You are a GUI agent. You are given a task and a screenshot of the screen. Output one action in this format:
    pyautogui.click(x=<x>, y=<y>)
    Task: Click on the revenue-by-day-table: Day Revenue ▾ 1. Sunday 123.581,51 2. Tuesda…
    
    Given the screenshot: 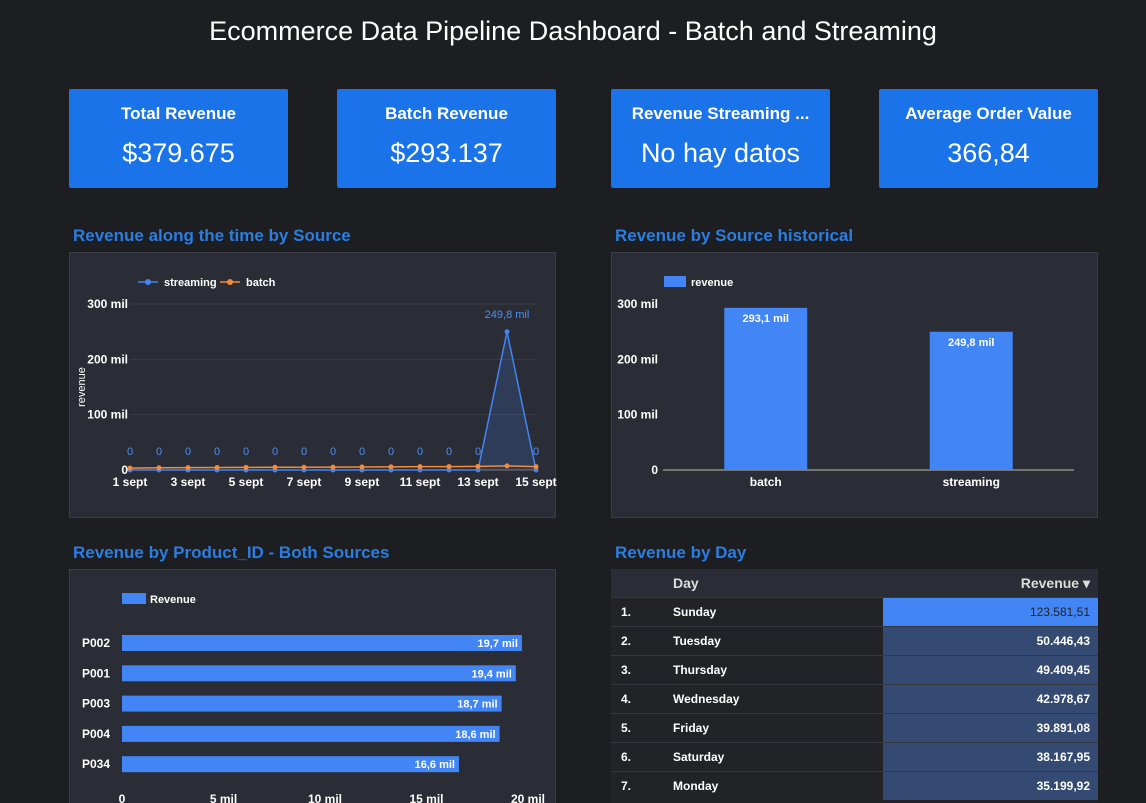 What is the action you would take?
    pyautogui.click(x=854, y=686)
    